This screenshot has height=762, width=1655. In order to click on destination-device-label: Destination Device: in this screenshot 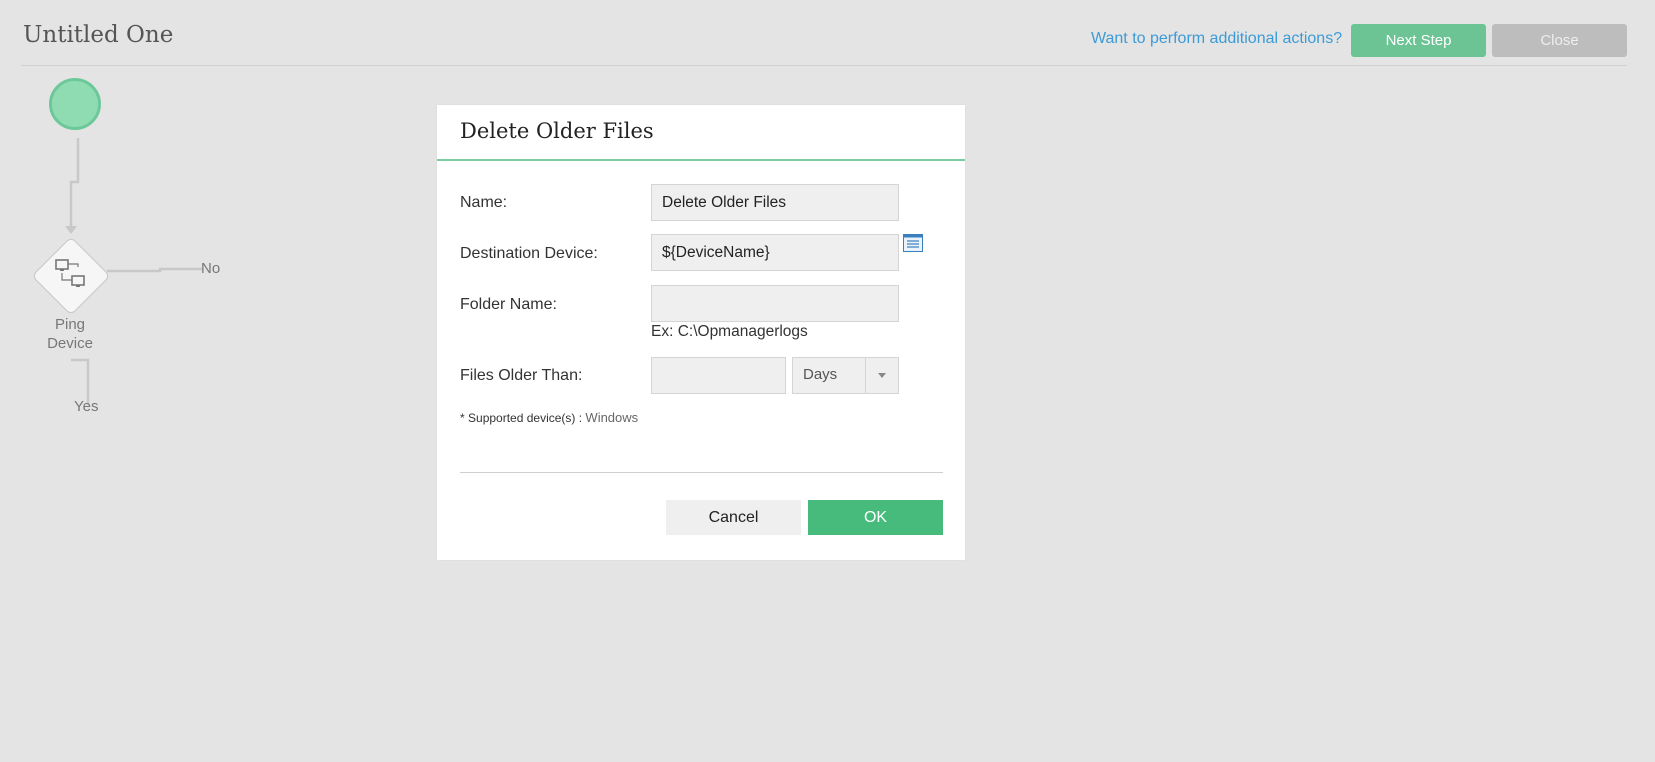, I will do `click(529, 253)`.